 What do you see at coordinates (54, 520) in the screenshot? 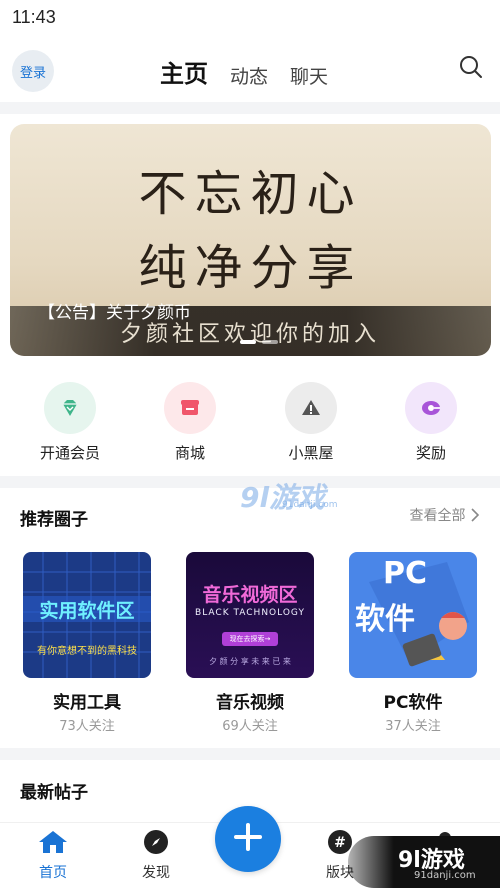
I see `section-title-recommended: 推荐圈子` at bounding box center [54, 520].